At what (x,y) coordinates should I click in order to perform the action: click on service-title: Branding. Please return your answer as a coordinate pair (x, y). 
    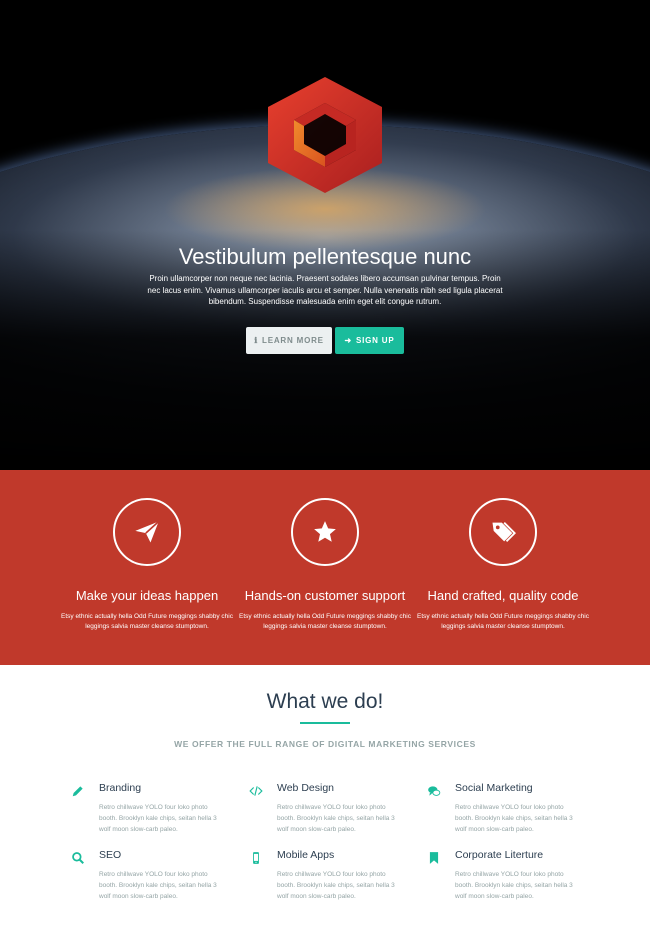
    Looking at the image, I should click on (120, 788).